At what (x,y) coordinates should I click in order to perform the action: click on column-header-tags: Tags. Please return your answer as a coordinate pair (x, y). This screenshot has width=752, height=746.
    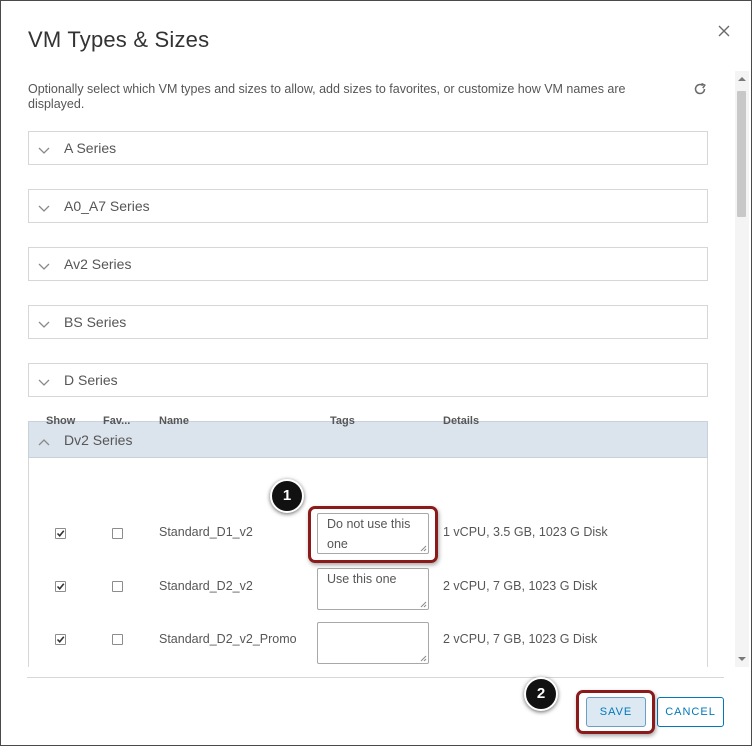
    Looking at the image, I should click on (342, 421).